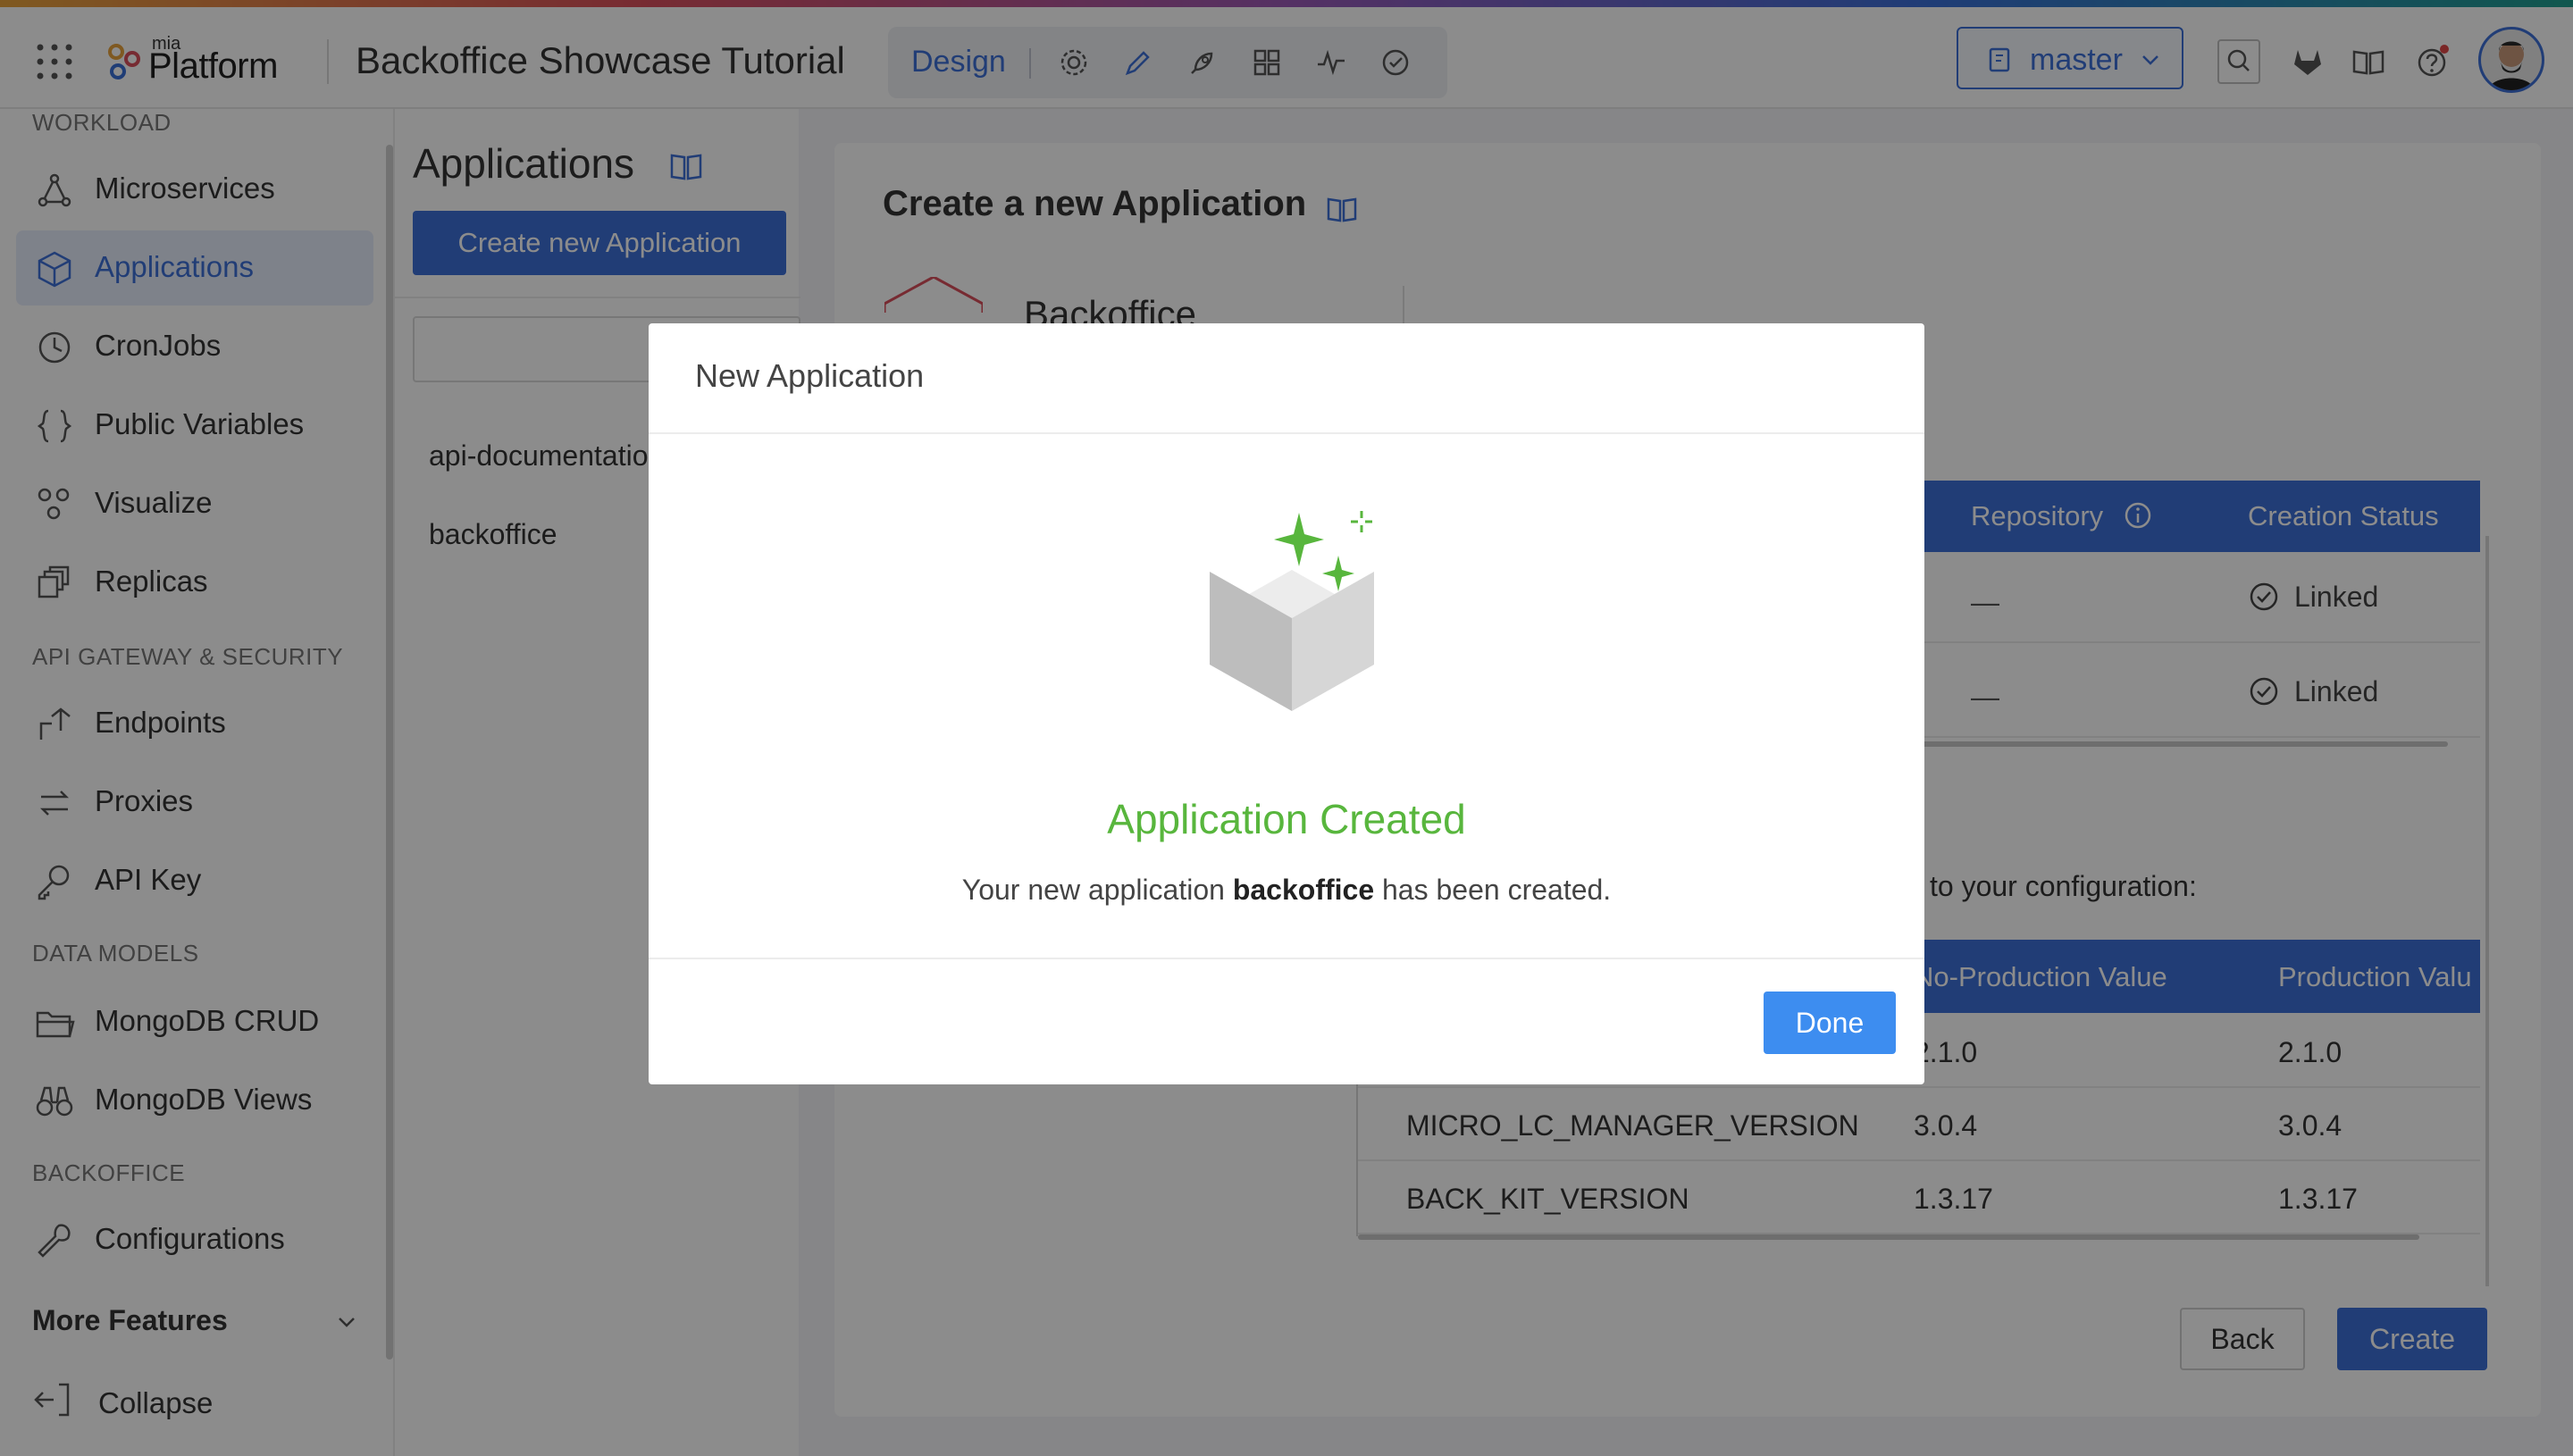 This screenshot has height=1456, width=2573. What do you see at coordinates (1303, 890) in the screenshot?
I see `created-app-name: backoffice` at bounding box center [1303, 890].